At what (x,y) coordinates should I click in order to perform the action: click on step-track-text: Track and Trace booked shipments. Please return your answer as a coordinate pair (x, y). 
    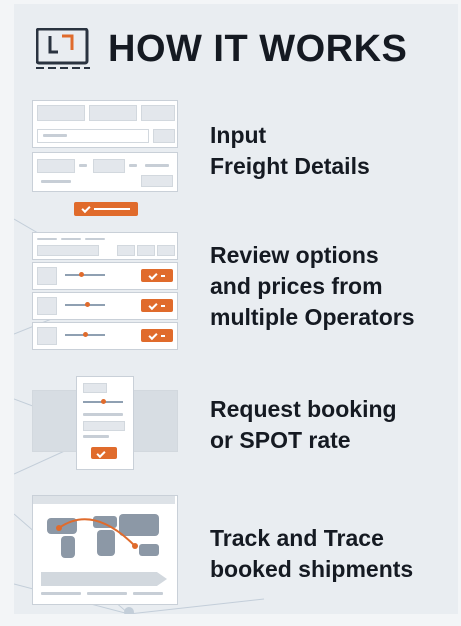
    Looking at the image, I should click on (311, 554).